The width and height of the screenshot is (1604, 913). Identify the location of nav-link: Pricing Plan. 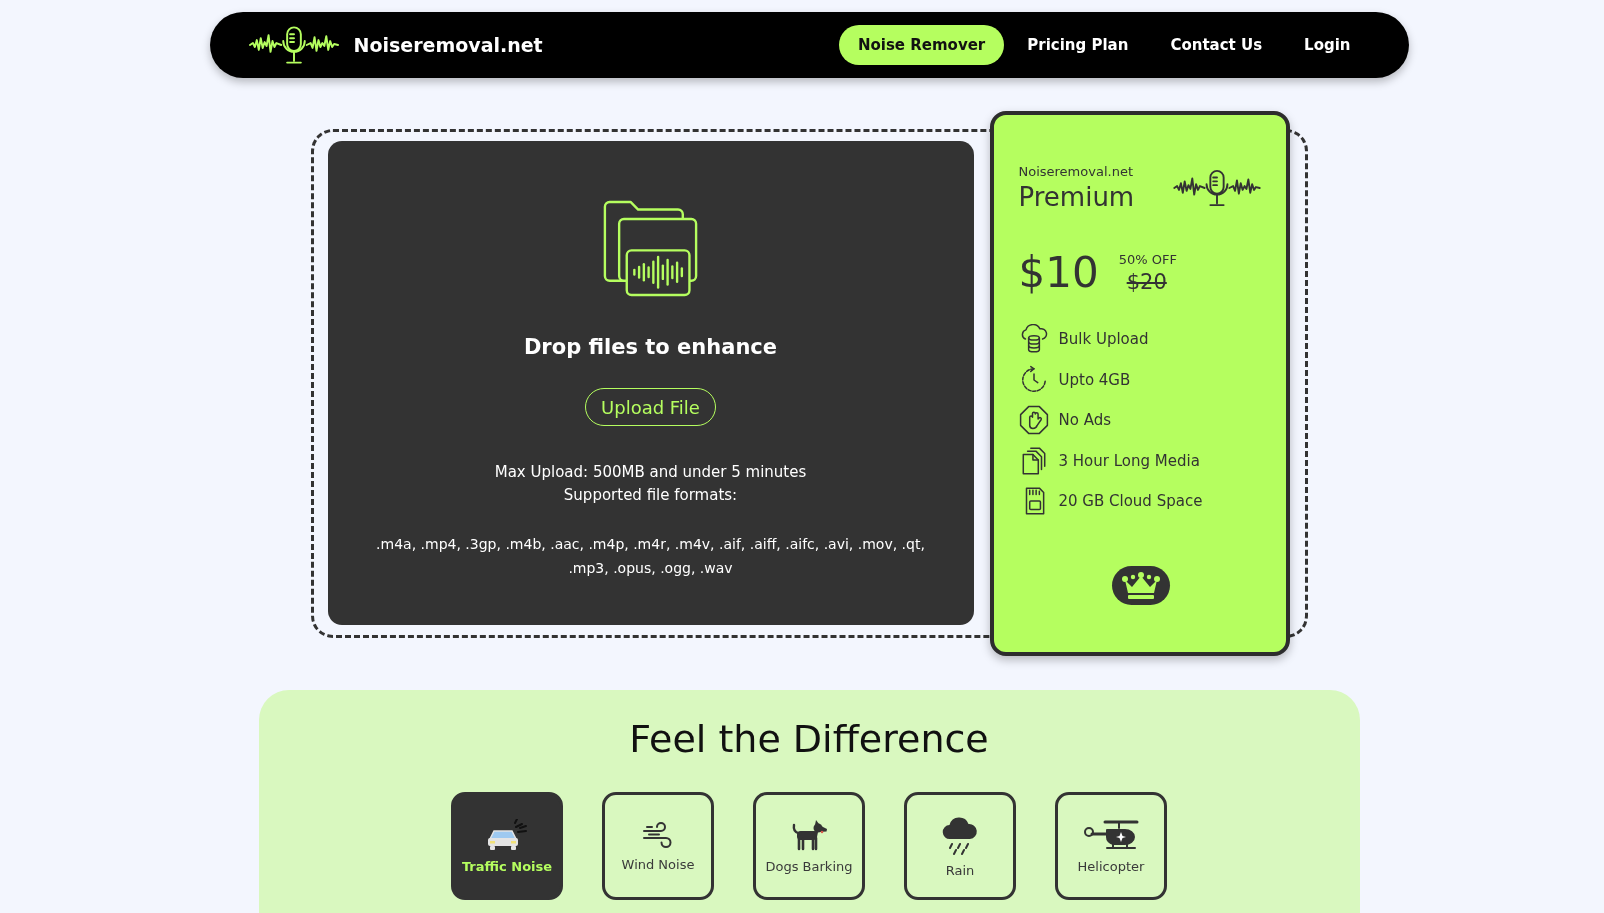
(1078, 45).